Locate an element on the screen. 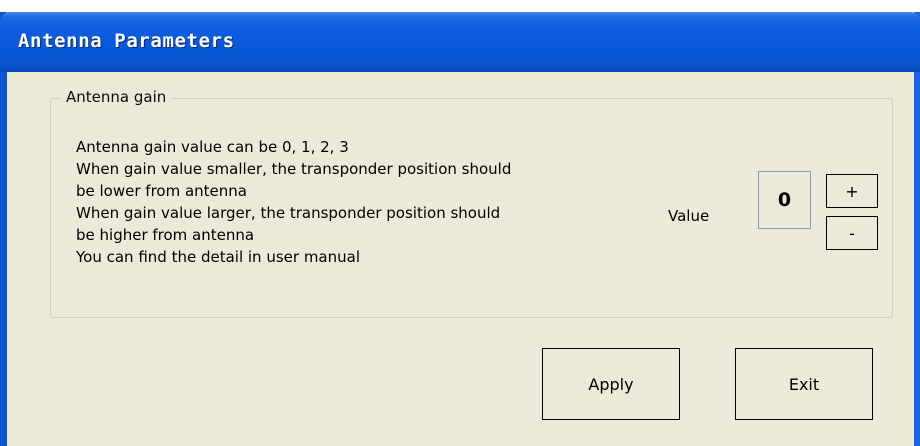  description-line: be lower from antenna is located at coordinates (161, 191).